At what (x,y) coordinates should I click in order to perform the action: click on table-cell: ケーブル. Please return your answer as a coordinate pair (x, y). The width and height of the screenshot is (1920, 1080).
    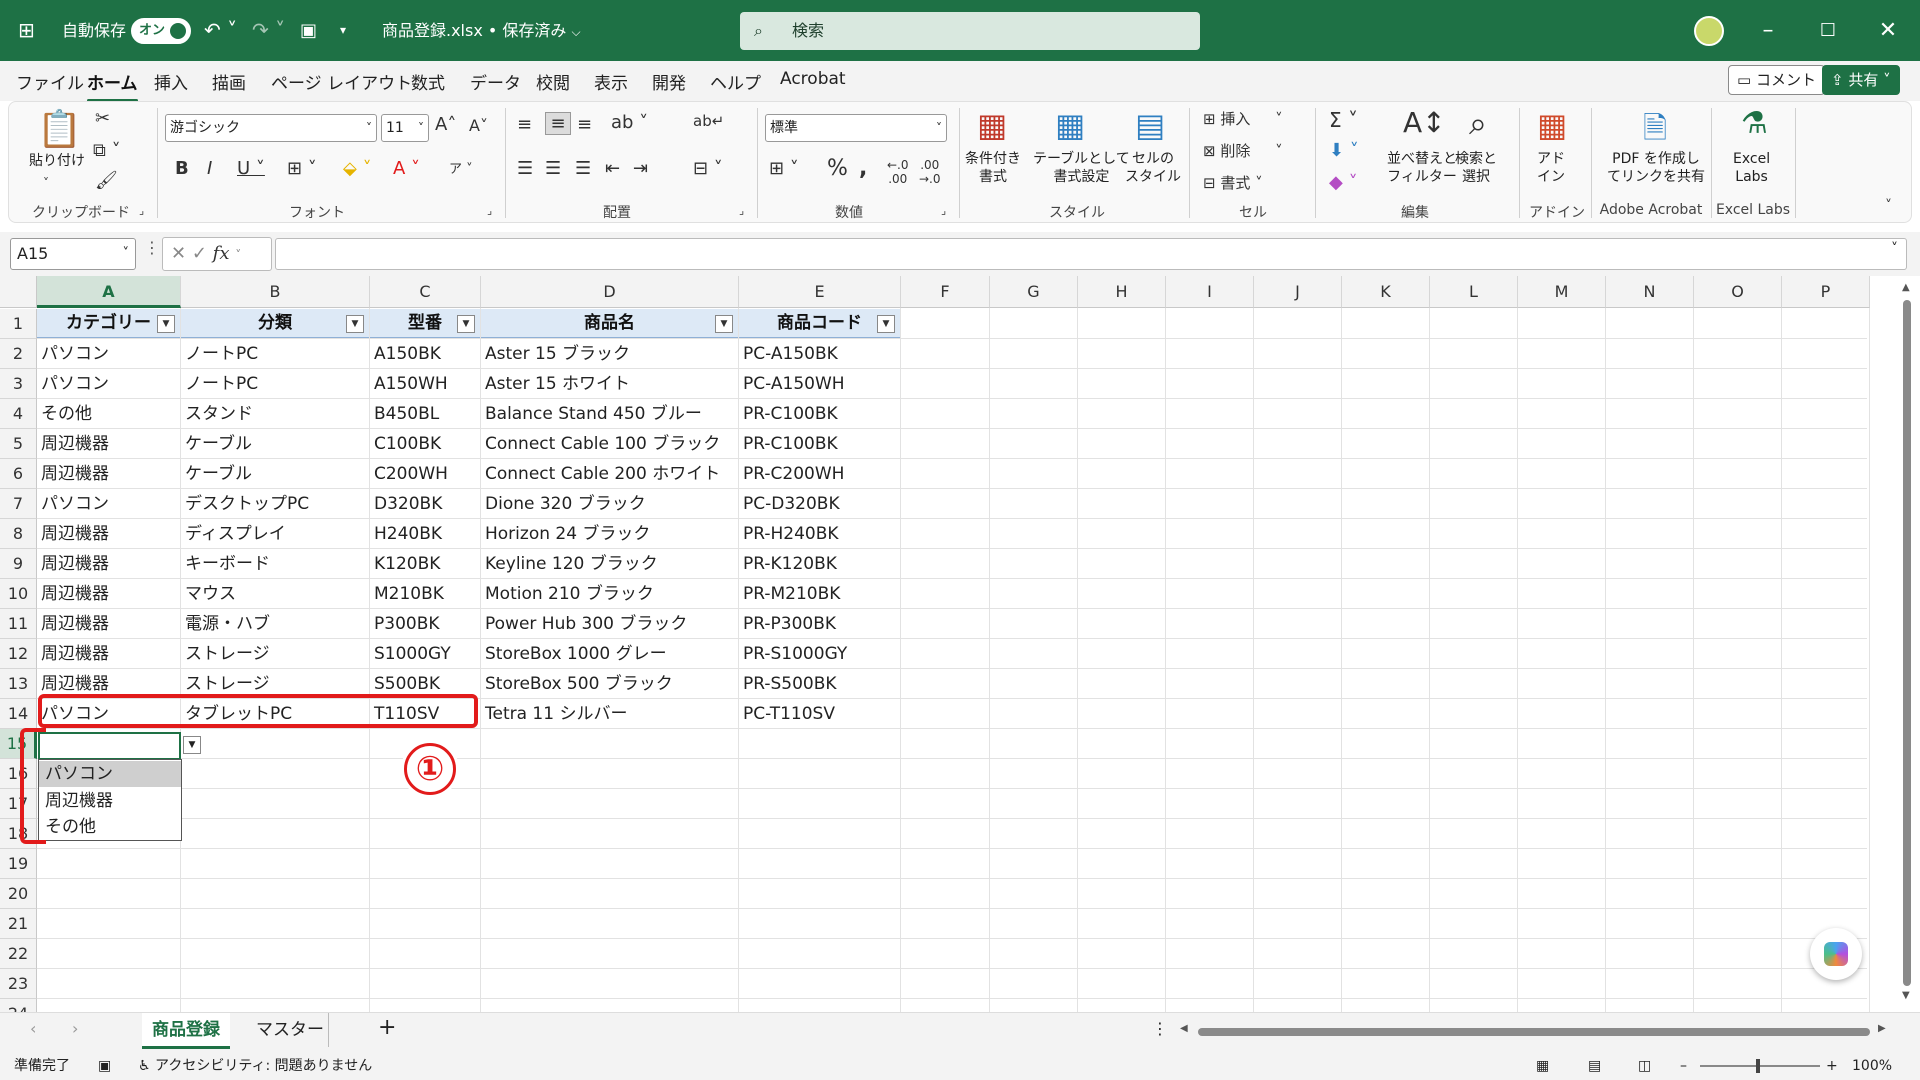
    Looking at the image, I should click on (275, 444).